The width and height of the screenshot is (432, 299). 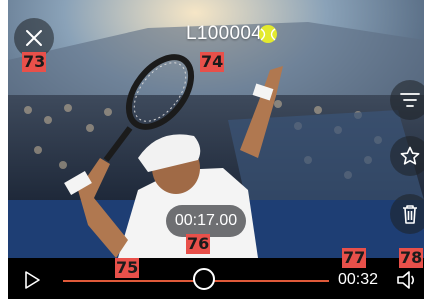 I want to click on marker-duration: 77, so click(x=354, y=258).